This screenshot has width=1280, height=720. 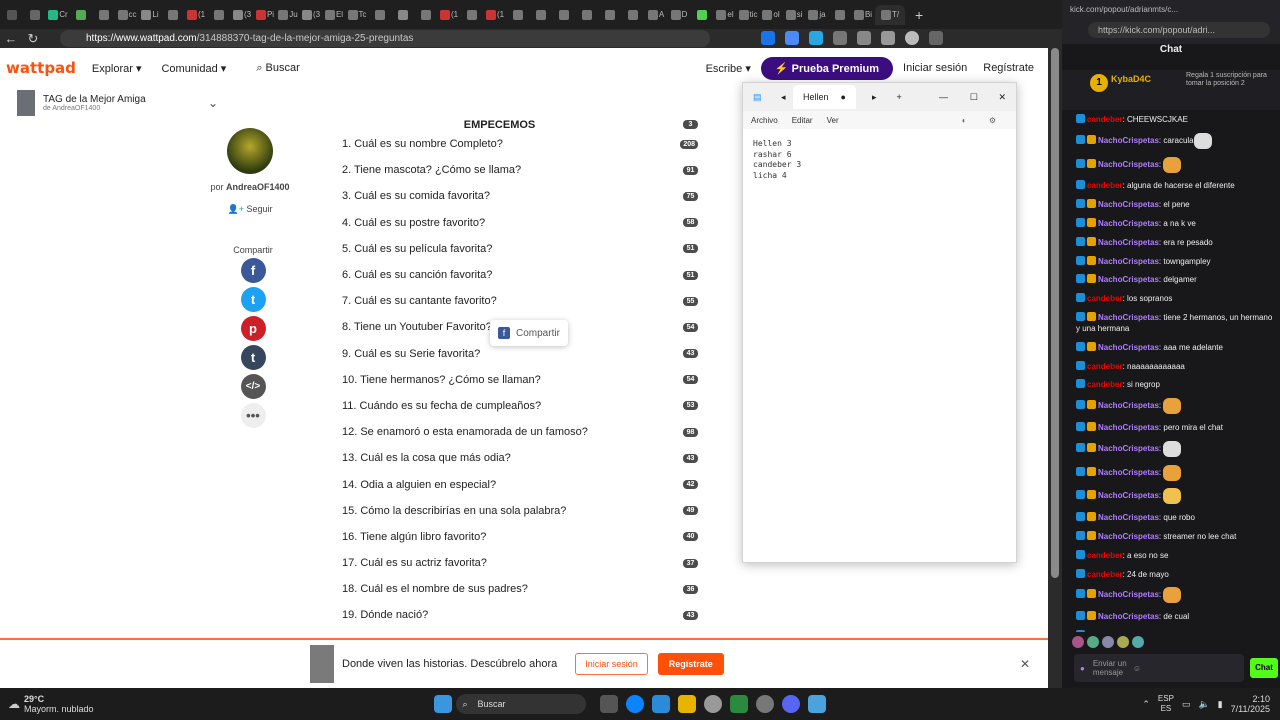 I want to click on tumblr-icon: t, so click(x=253, y=357).